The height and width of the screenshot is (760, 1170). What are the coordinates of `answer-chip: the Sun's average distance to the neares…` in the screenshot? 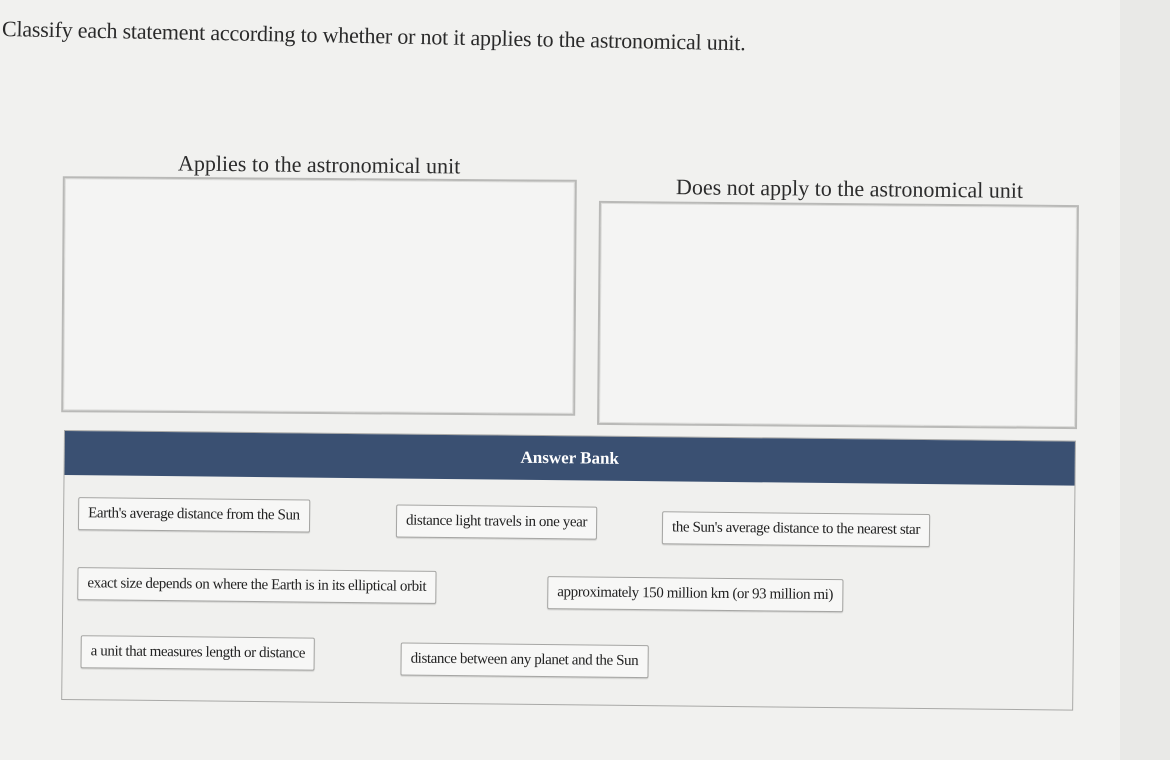 It's located at (796, 529).